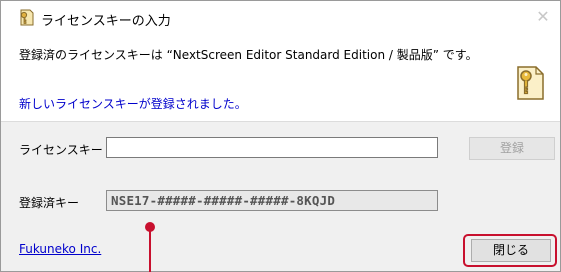 The height and width of the screenshot is (272, 561). I want to click on registered-key-label: 登録済キー, so click(49, 203).